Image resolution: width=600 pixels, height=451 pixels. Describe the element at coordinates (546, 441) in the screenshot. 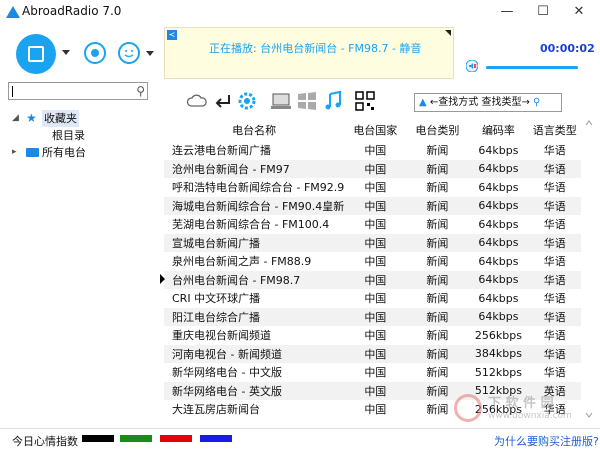

I see `register-link: 为什么要购买注册版?` at that location.